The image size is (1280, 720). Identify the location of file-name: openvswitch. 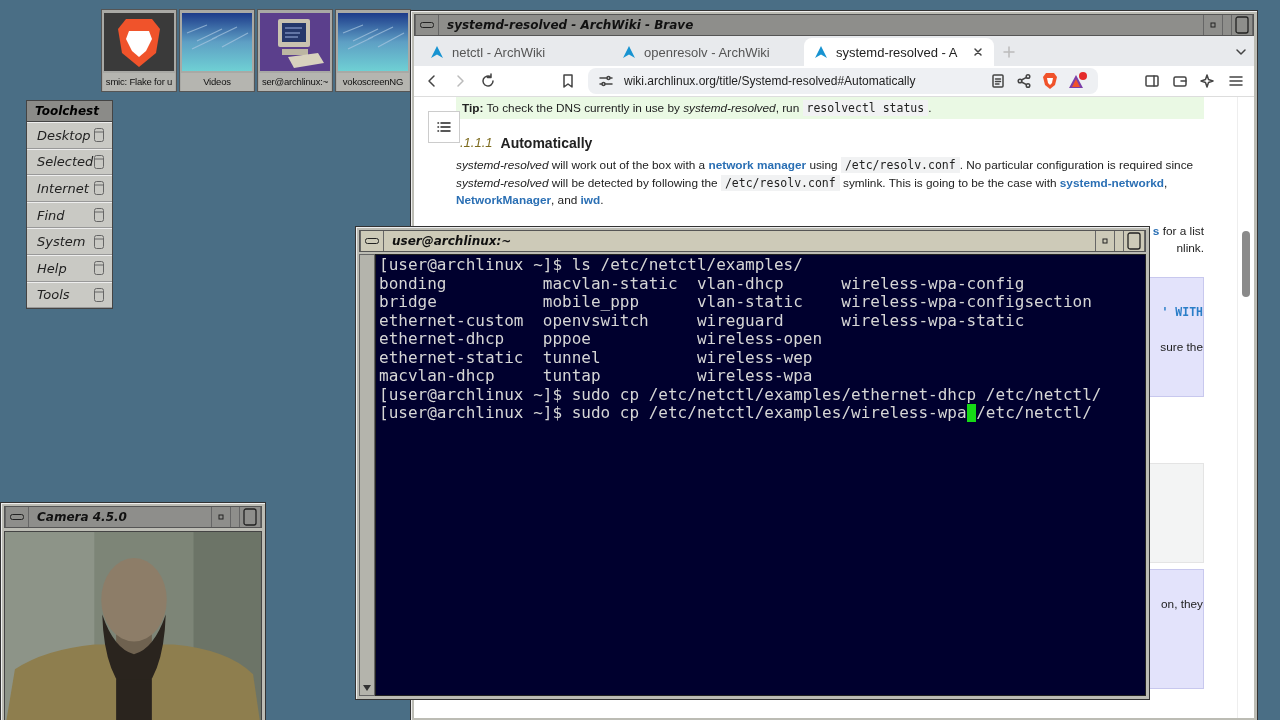
(595, 320).